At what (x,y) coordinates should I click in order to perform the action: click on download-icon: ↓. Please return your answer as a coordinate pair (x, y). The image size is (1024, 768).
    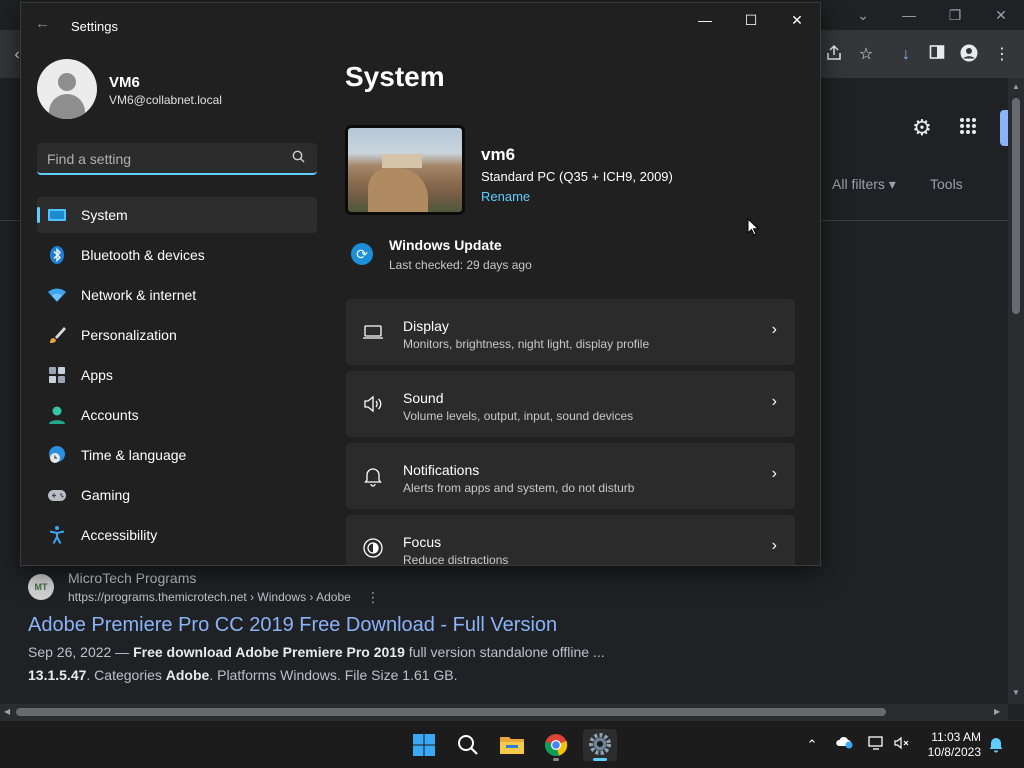
    Looking at the image, I should click on (906, 55).